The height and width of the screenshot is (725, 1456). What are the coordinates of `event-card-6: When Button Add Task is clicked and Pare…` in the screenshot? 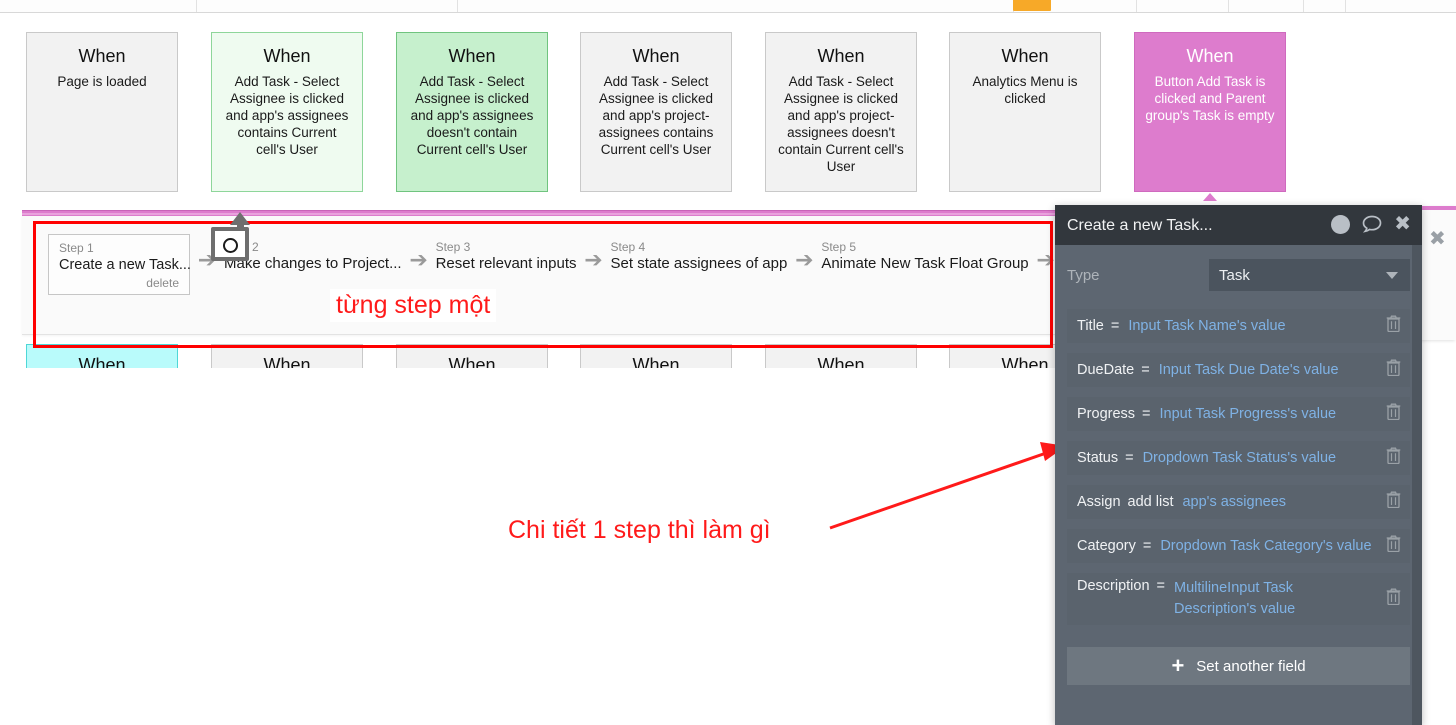 It's located at (1210, 112).